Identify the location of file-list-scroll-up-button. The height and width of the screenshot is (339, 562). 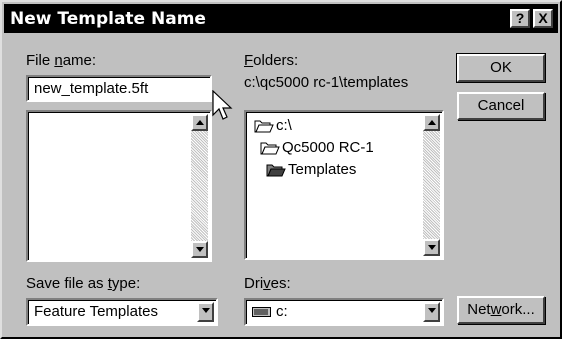
(199, 122).